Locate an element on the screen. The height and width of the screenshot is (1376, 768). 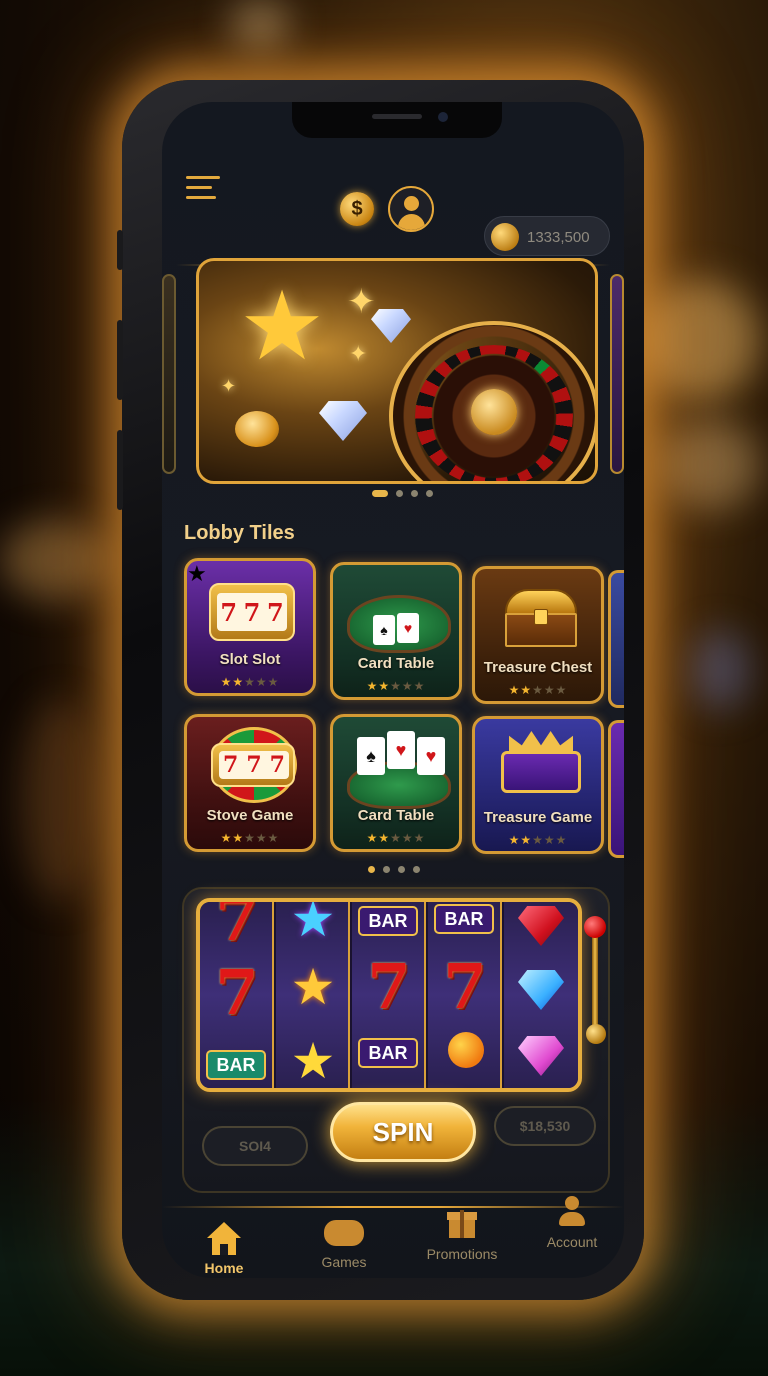
reel: ★ ★ ★ is located at coordinates (313, 995).